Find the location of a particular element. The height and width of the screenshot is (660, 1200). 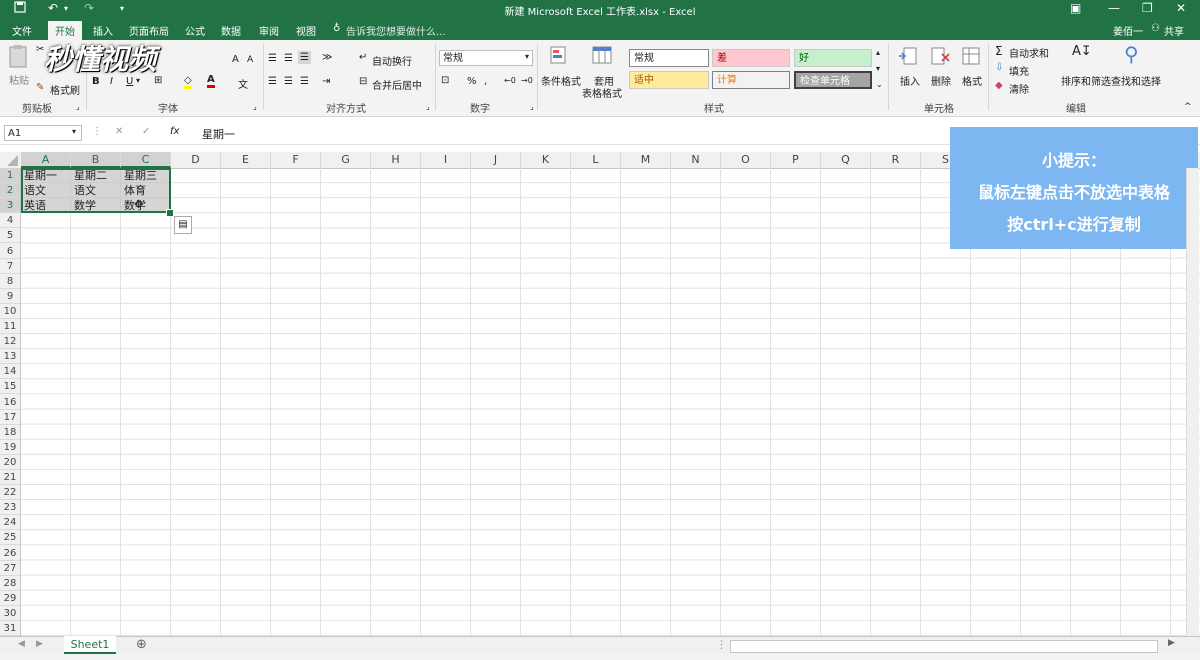

cell-b3: 数学 is located at coordinates (96, 205).